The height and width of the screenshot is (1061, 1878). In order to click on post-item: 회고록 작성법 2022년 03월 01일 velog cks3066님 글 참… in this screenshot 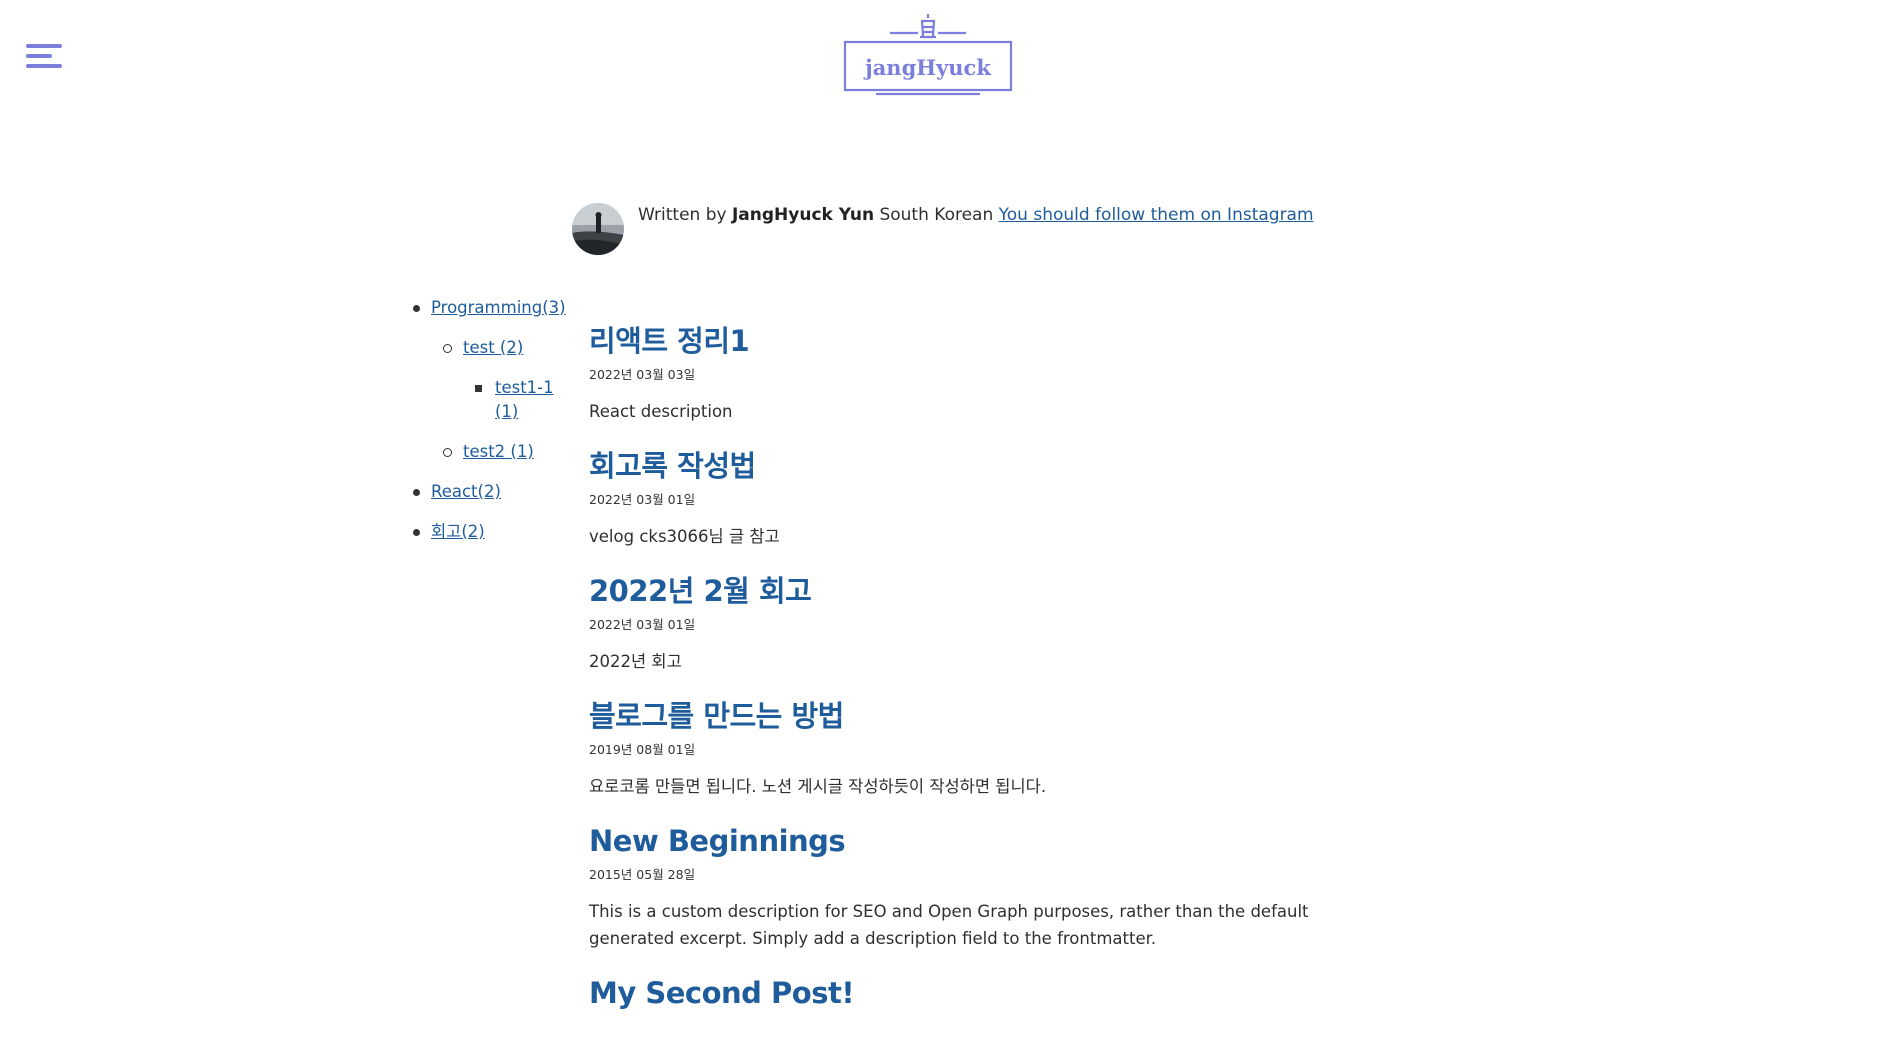, I will do `click(954, 496)`.